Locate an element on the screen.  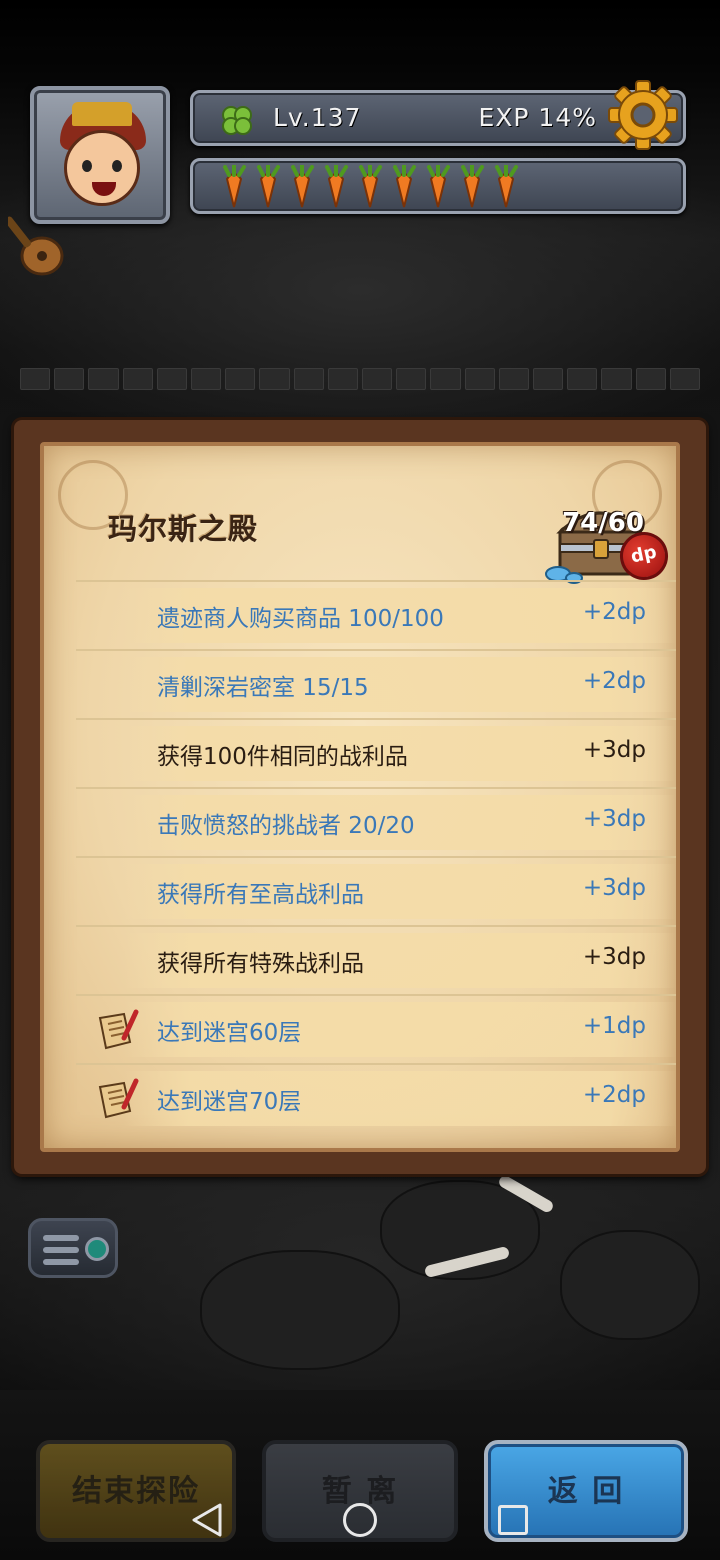
carrot-list is located at coordinates (370, 187).